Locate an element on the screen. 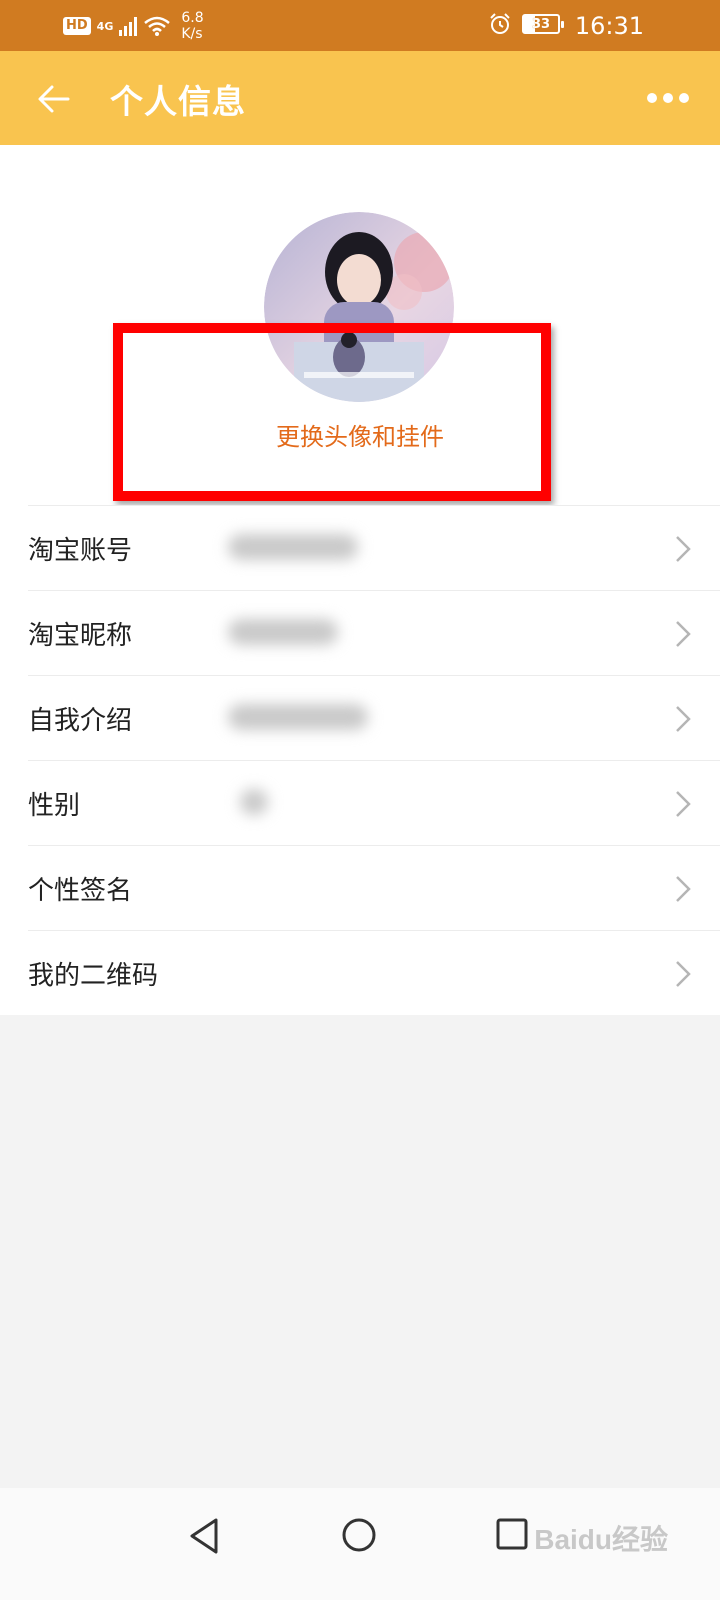 Image resolution: width=720 pixels, height=1600 pixels. list-item-label: 性别 is located at coordinates (54, 805).